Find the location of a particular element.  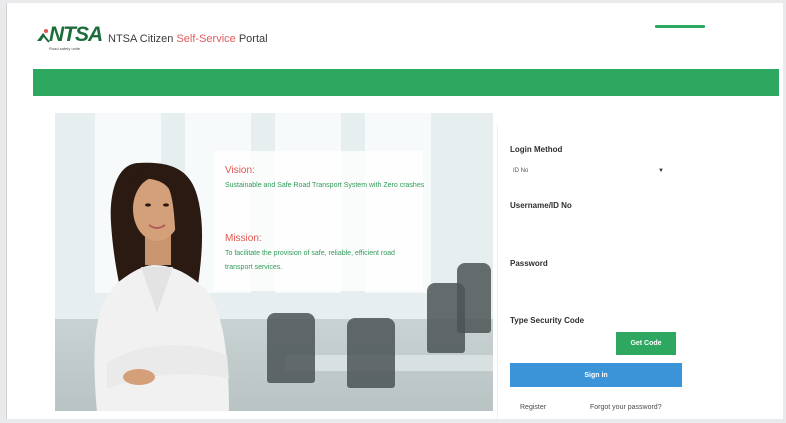

login-method-value: ID No is located at coordinates (521, 171).